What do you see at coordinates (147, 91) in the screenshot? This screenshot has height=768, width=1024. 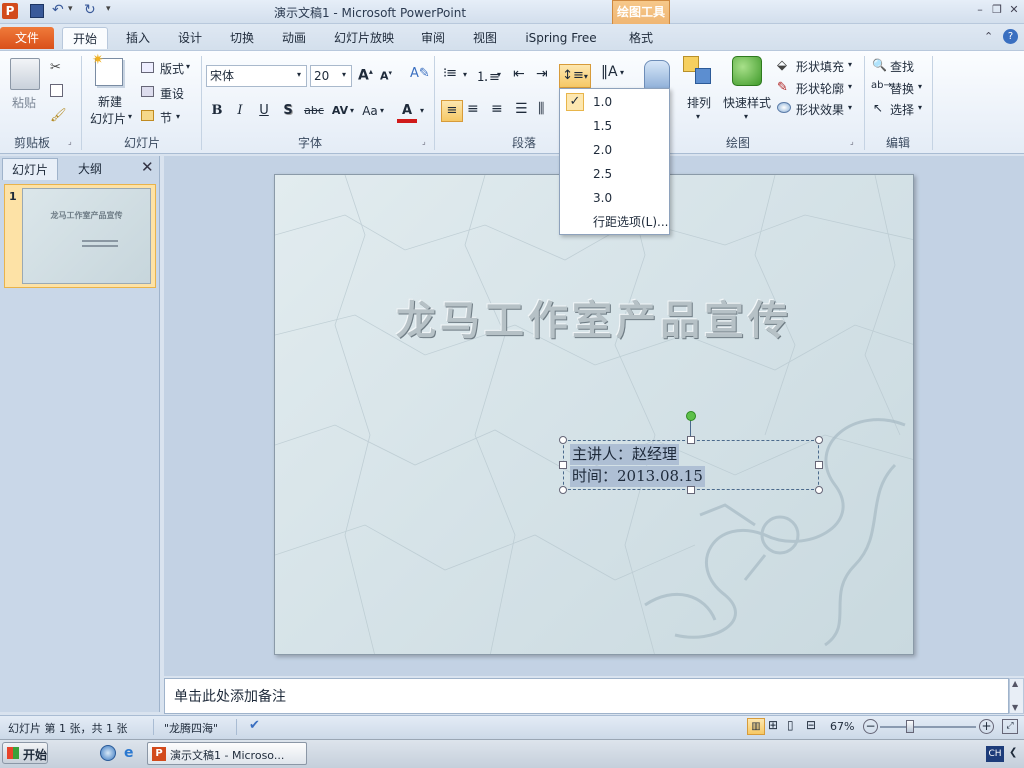 I see `reset-icon` at bounding box center [147, 91].